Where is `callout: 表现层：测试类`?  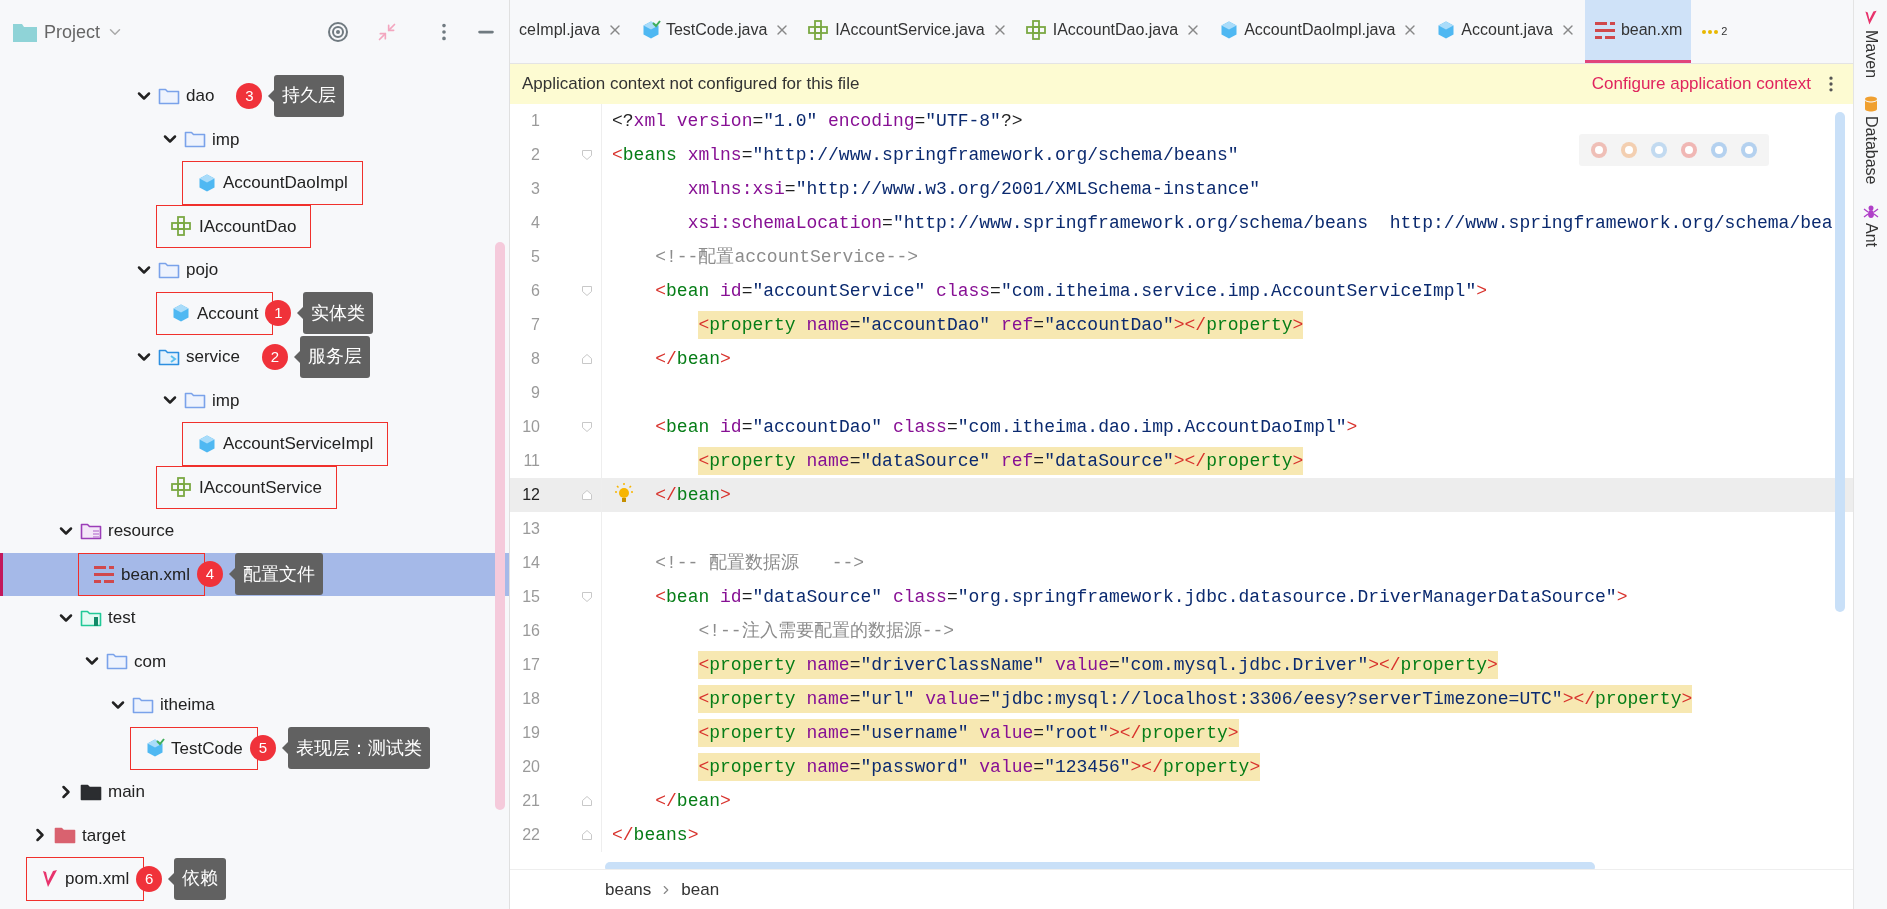 callout: 表现层：测试类 is located at coordinates (355, 748).